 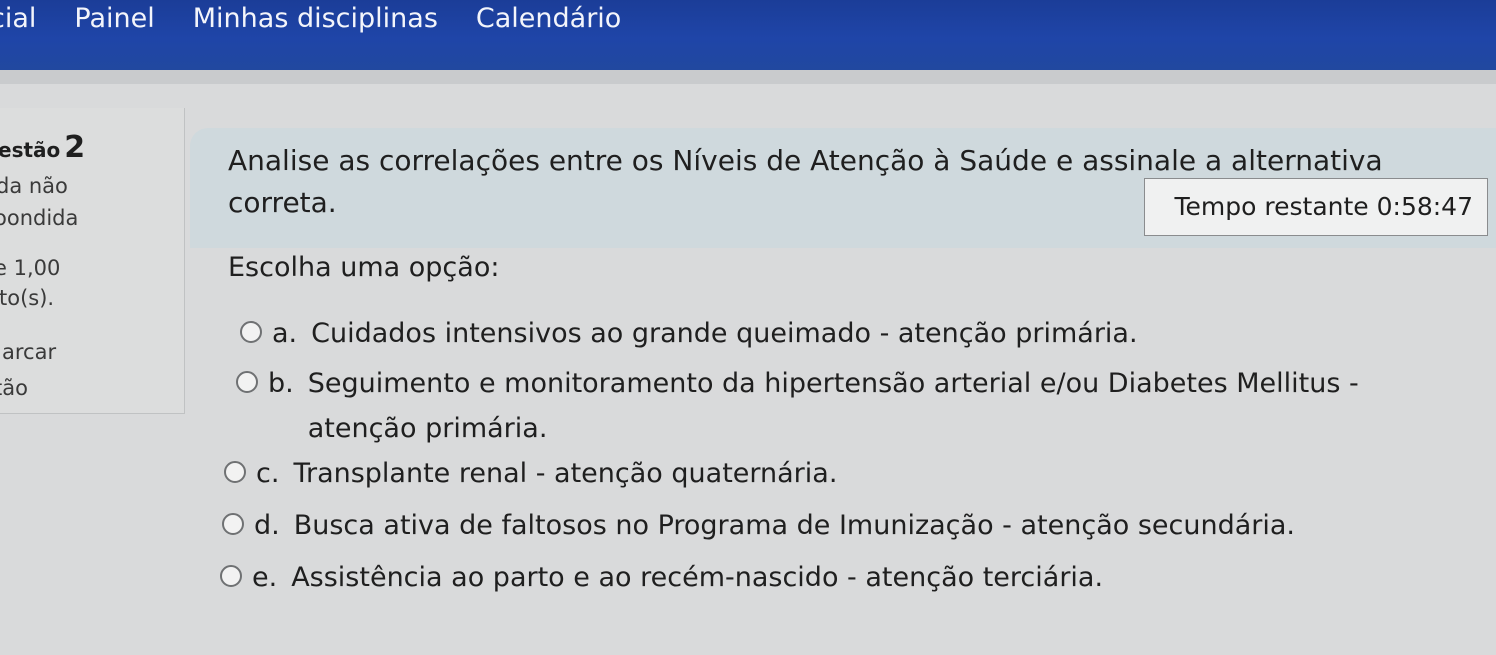 I want to click on question-number: 2, so click(x=75, y=147).